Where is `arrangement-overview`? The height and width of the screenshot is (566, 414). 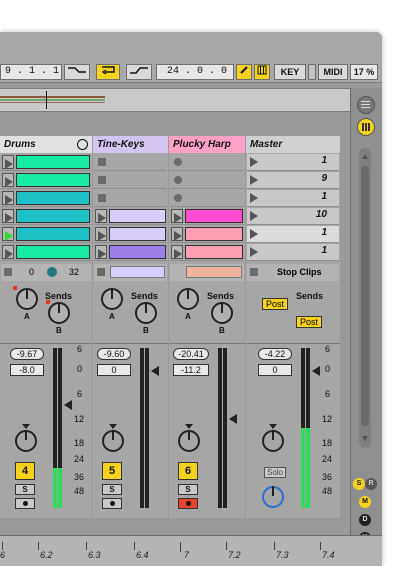
arrangement-overview is located at coordinates (175, 100).